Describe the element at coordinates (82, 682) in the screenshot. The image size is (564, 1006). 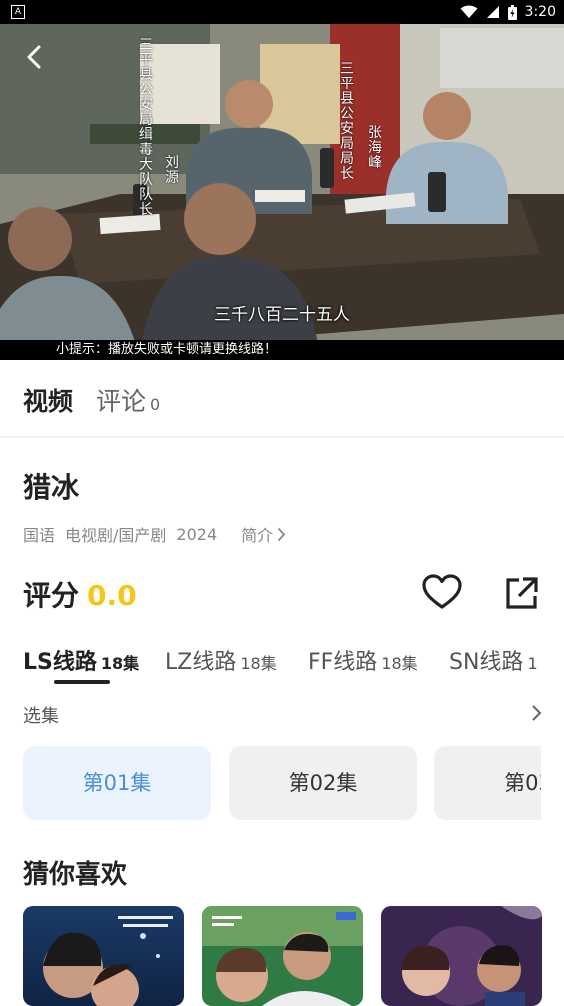
I see `active-source-indicator` at that location.